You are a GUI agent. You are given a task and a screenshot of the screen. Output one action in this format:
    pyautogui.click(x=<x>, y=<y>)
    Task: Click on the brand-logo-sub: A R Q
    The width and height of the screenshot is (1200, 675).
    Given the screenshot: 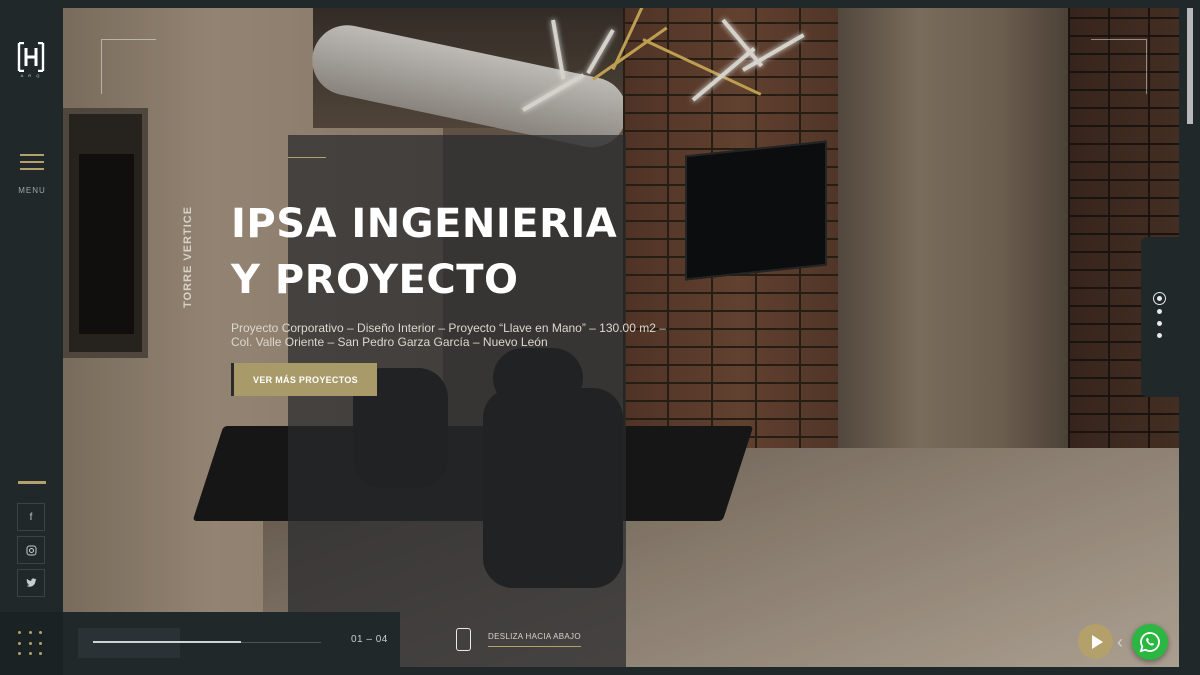 What is the action you would take?
    pyautogui.click(x=31, y=75)
    